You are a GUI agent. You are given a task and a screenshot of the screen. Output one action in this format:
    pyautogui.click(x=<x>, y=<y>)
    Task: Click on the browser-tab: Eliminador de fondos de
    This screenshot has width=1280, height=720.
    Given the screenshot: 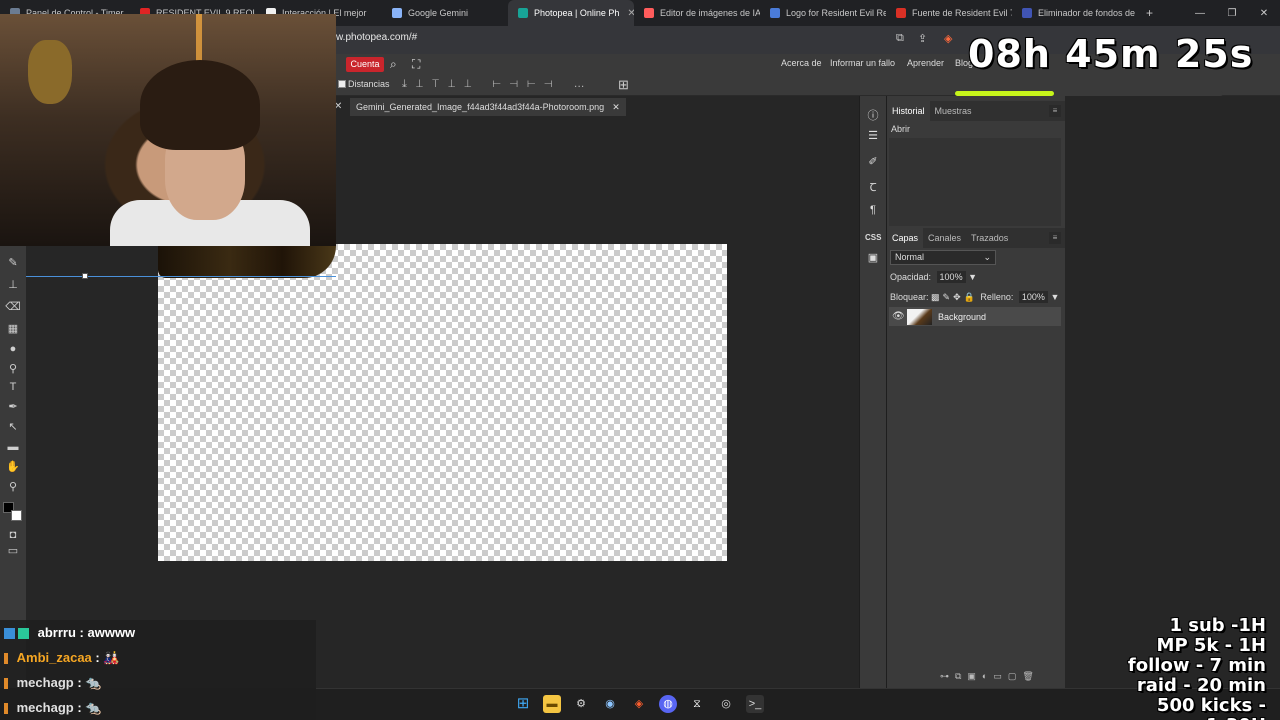 What is the action you would take?
    pyautogui.click(x=1077, y=13)
    